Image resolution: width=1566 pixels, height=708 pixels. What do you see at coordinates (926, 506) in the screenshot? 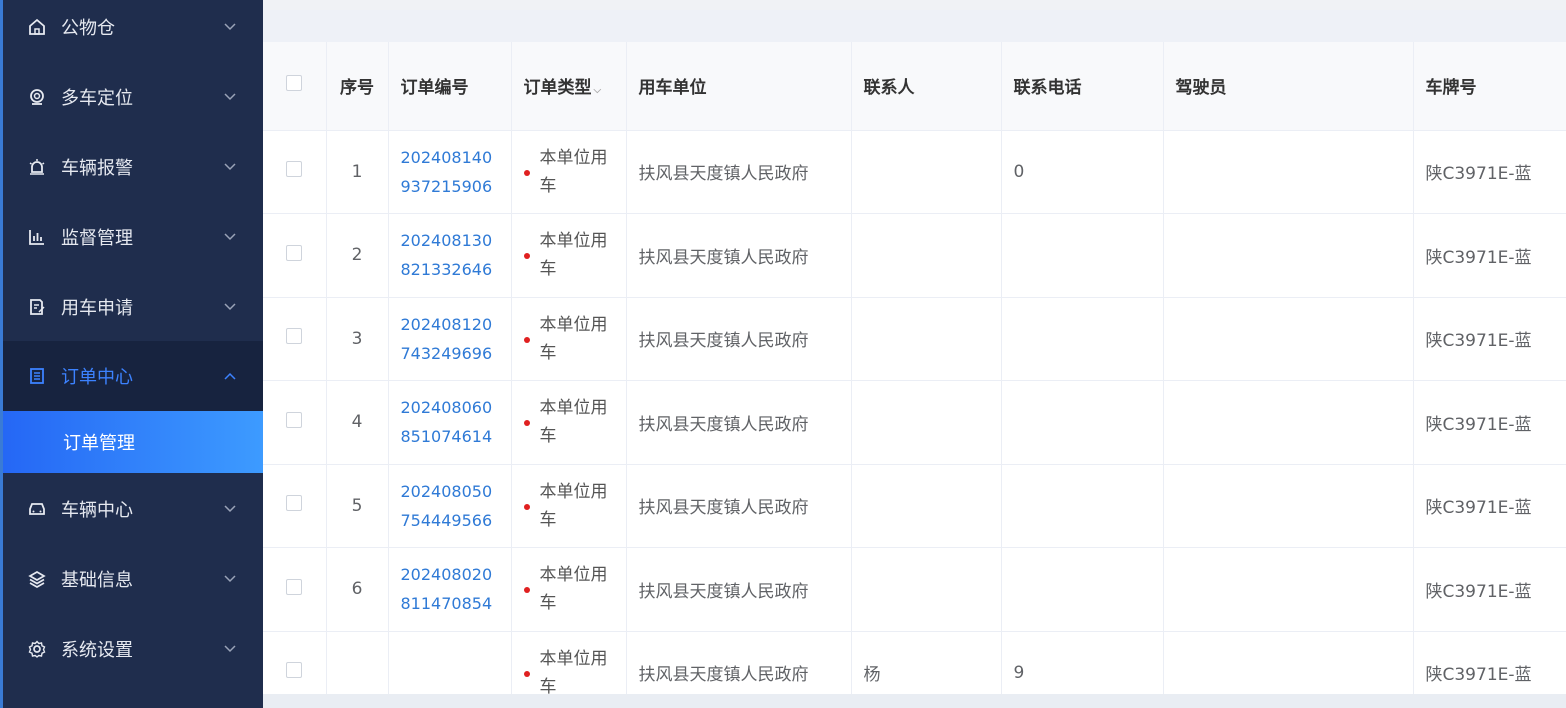
I see `cell-contact` at bounding box center [926, 506].